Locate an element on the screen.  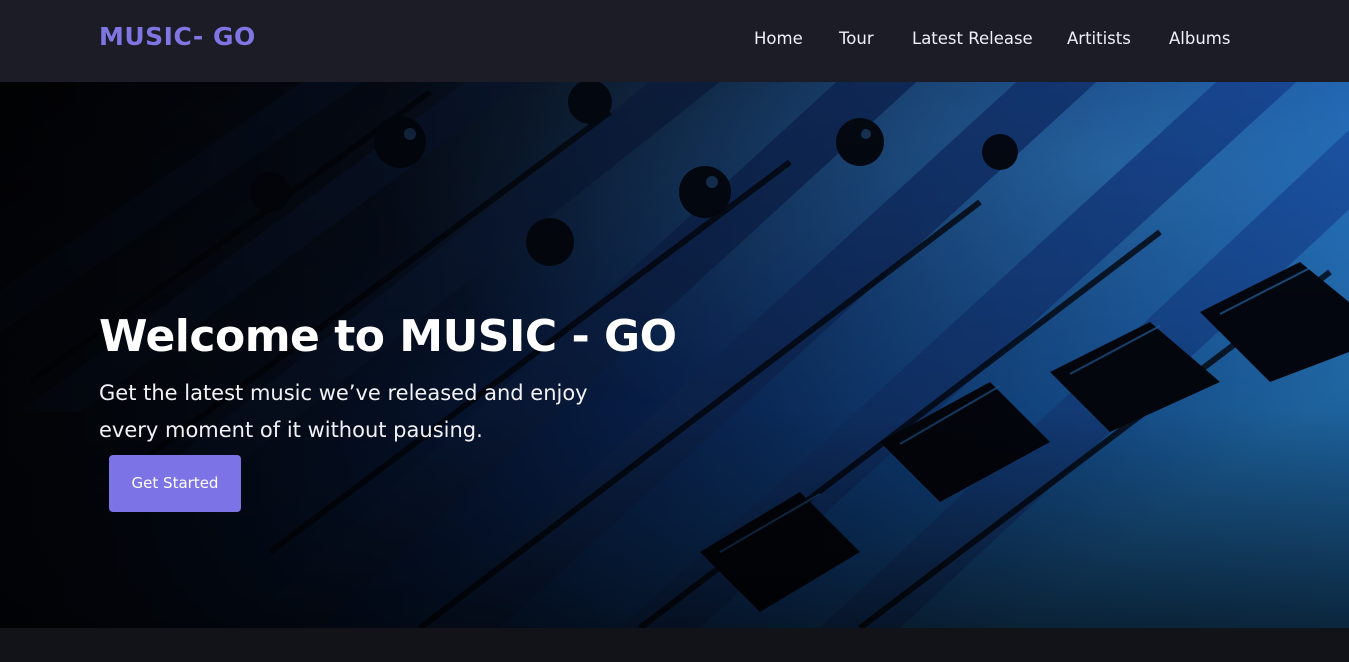
nav-link-artists: Artitists is located at coordinates (1099, 38).